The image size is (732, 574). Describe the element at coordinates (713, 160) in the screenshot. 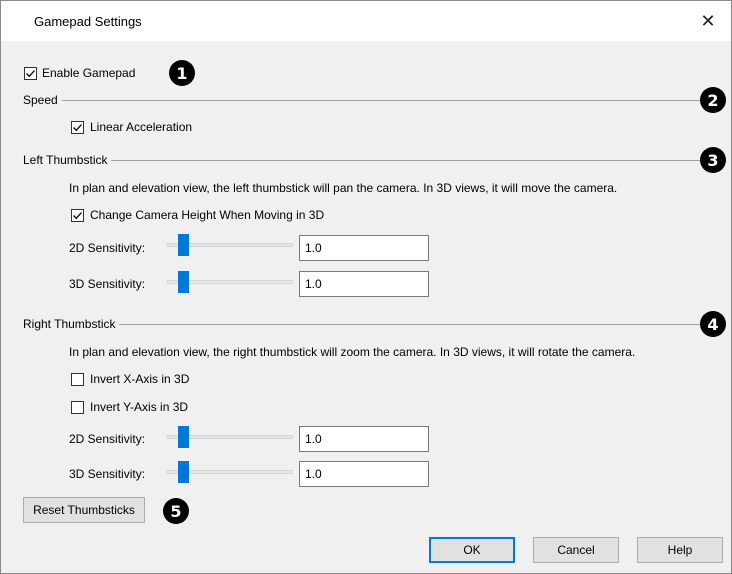

I see `callout-badge-3: 3` at that location.